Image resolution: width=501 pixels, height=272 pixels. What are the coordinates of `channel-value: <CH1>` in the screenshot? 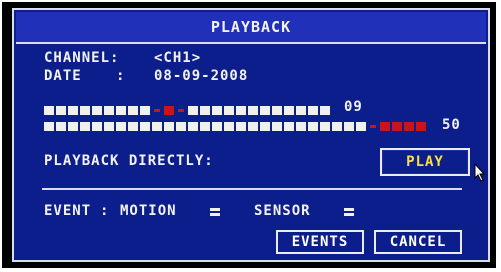 It's located at (177, 58).